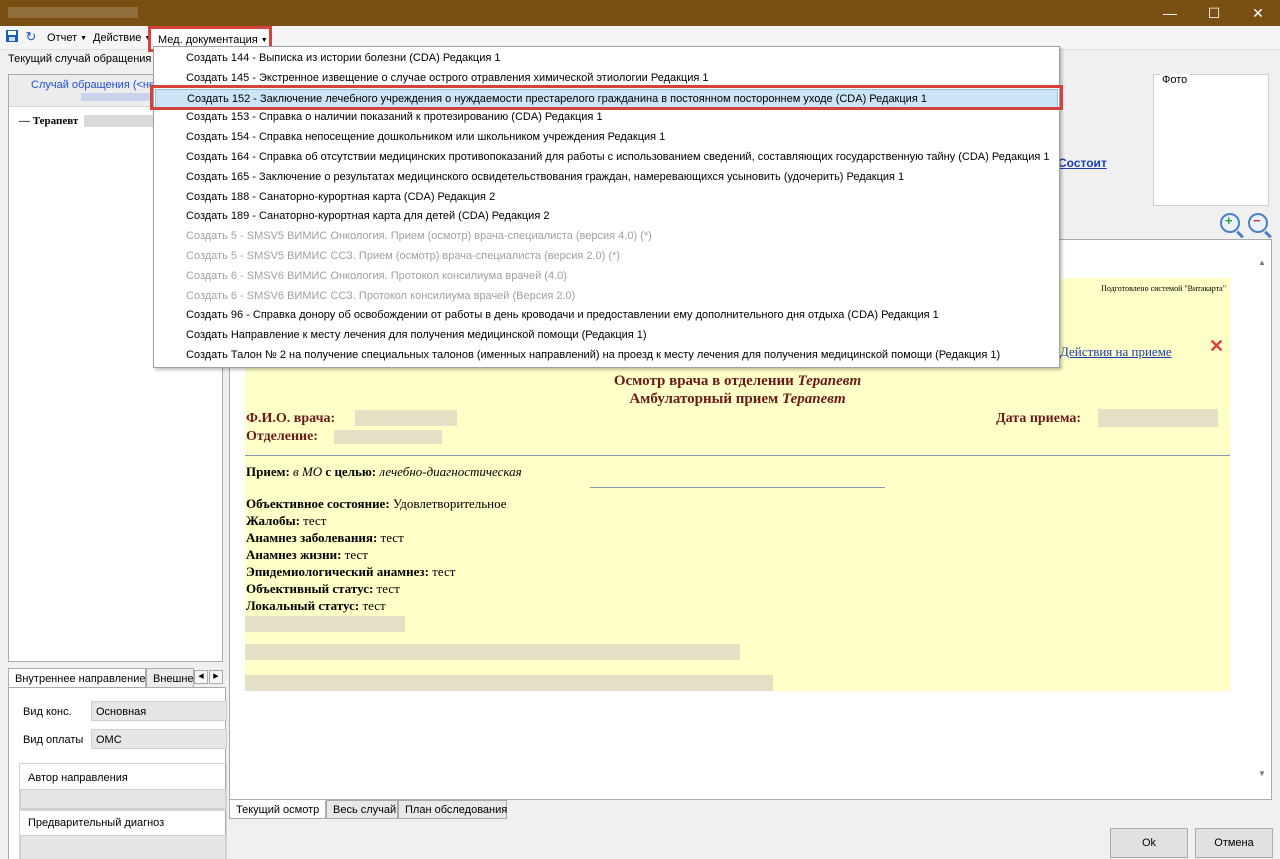  What do you see at coordinates (1258, 13) in the screenshot?
I see `close-window-button: ✕` at bounding box center [1258, 13].